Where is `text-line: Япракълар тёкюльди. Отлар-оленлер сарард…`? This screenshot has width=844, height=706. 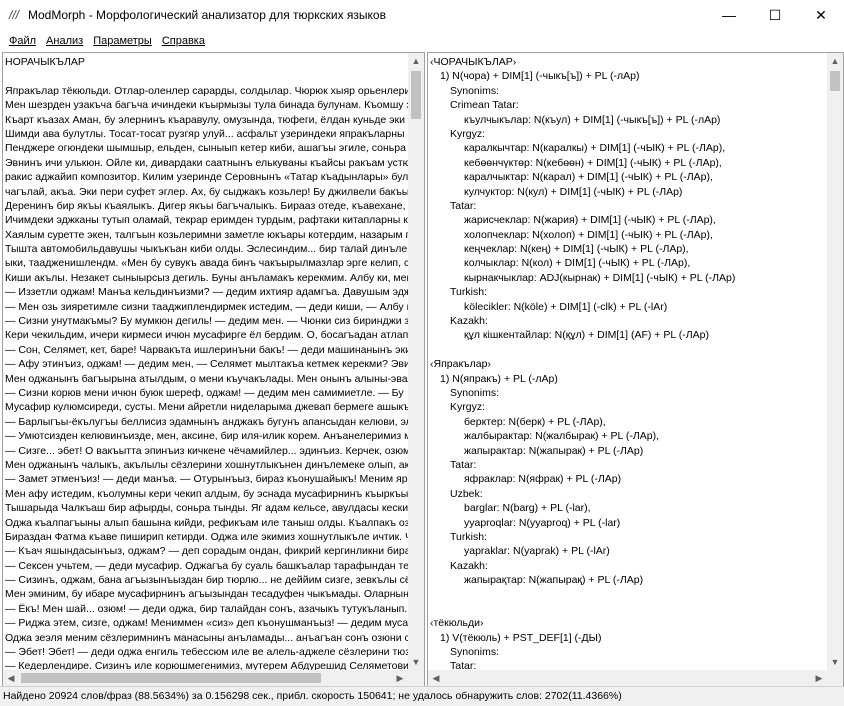
text-line: Япракълар тёкюльди. Отлар-оленлер сарард… is located at coordinates (206, 90).